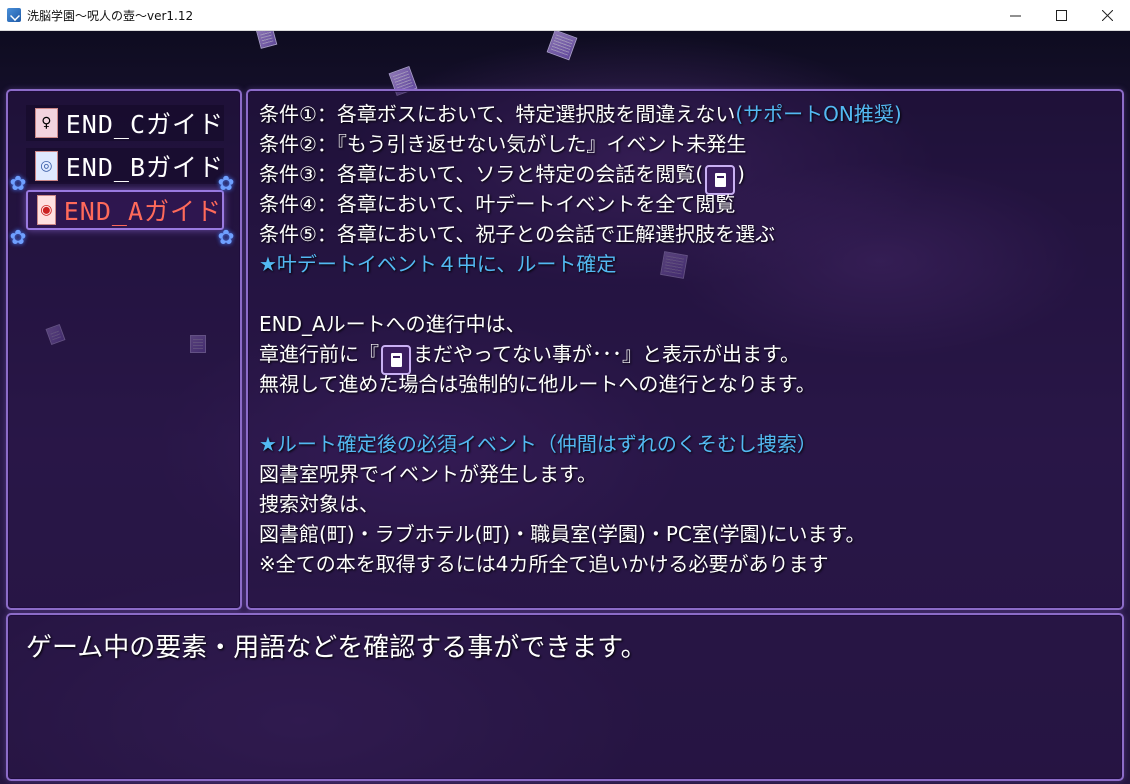 The width and height of the screenshot is (1130, 784). I want to click on maximize-icon, so click(1061, 15).